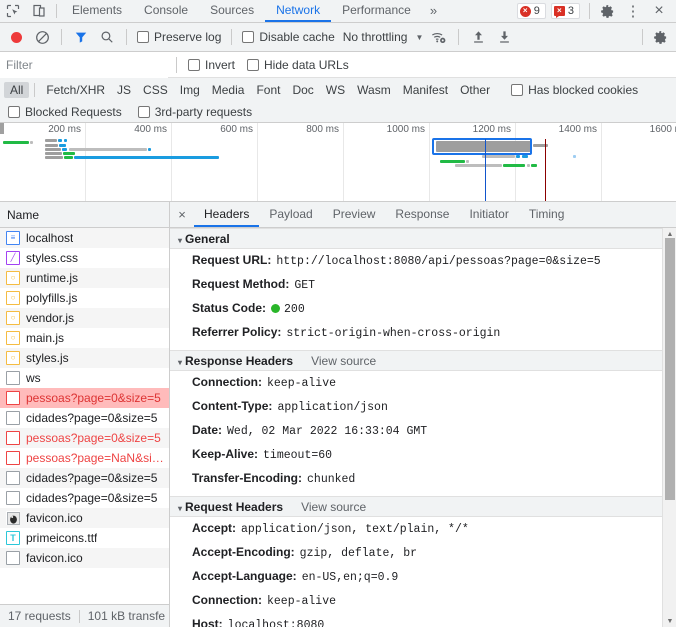 Image resolution: width=676 pixels, height=627 pixels. Describe the element at coordinates (669, 621) in the screenshot. I see `scroll-down-arrow-icon: ▼` at that location.